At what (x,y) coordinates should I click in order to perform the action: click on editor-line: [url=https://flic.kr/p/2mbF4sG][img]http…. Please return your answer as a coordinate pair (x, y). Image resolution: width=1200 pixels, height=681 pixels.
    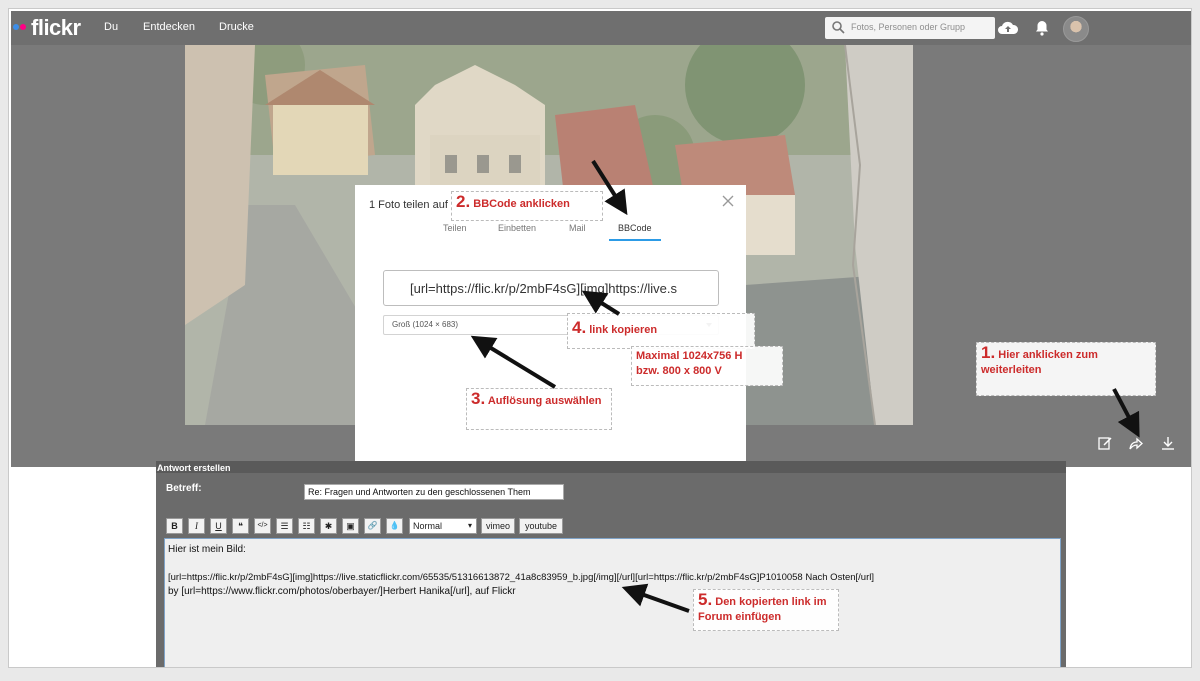
    Looking at the image, I should click on (521, 577).